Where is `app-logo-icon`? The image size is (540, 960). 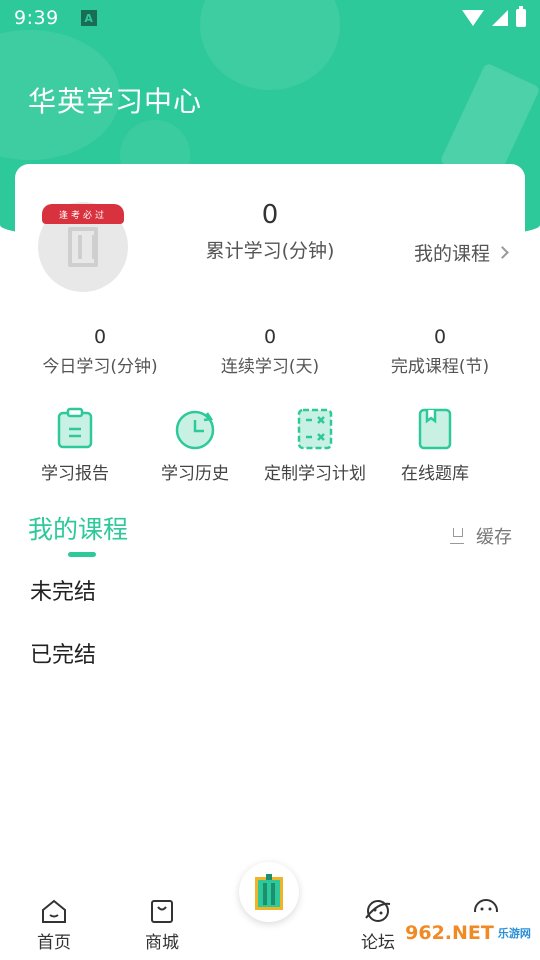 app-logo-icon is located at coordinates (269, 892).